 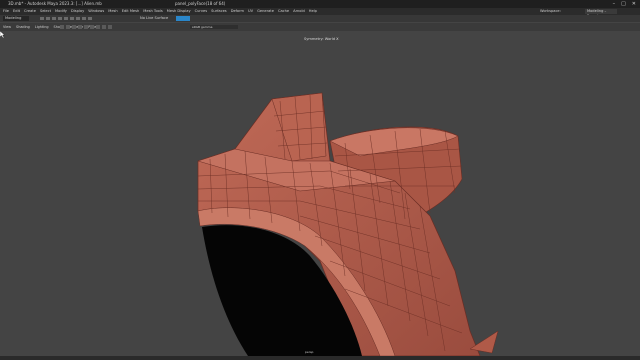 What do you see at coordinates (152, 11) in the screenshot?
I see `menu-item-mesh-tools: Mesh Tools` at bounding box center [152, 11].